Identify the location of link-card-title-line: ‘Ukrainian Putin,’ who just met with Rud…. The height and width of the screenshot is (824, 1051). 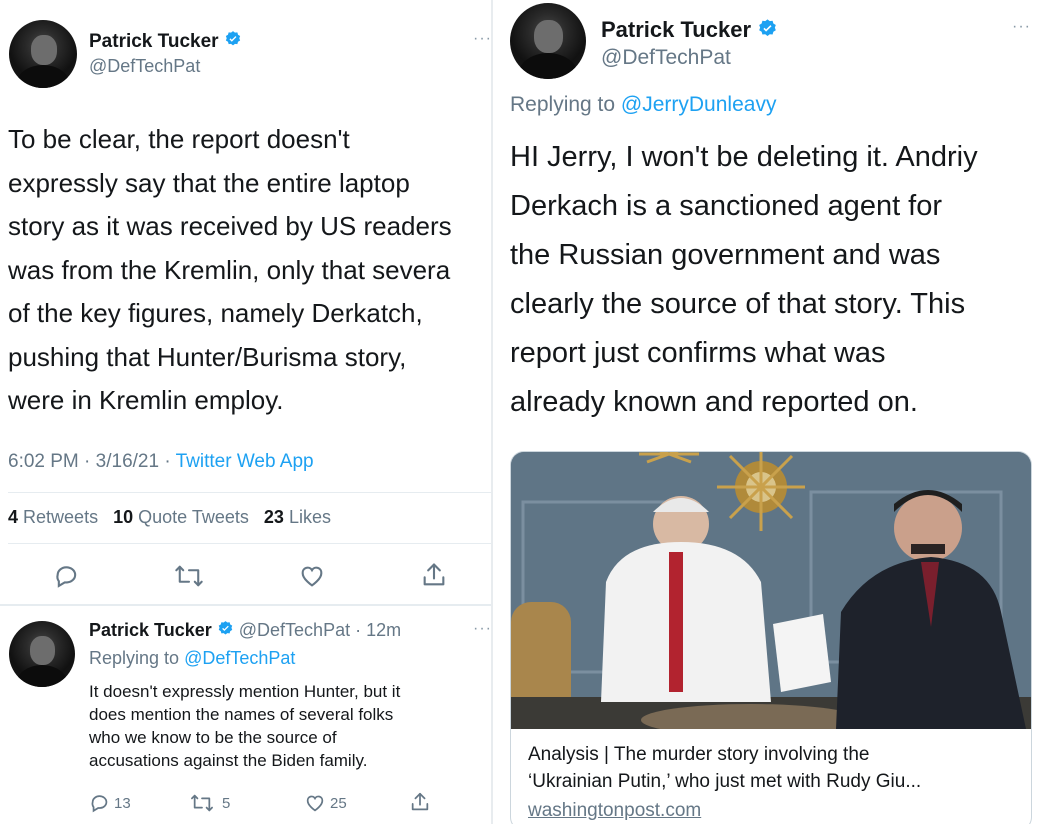
(725, 781).